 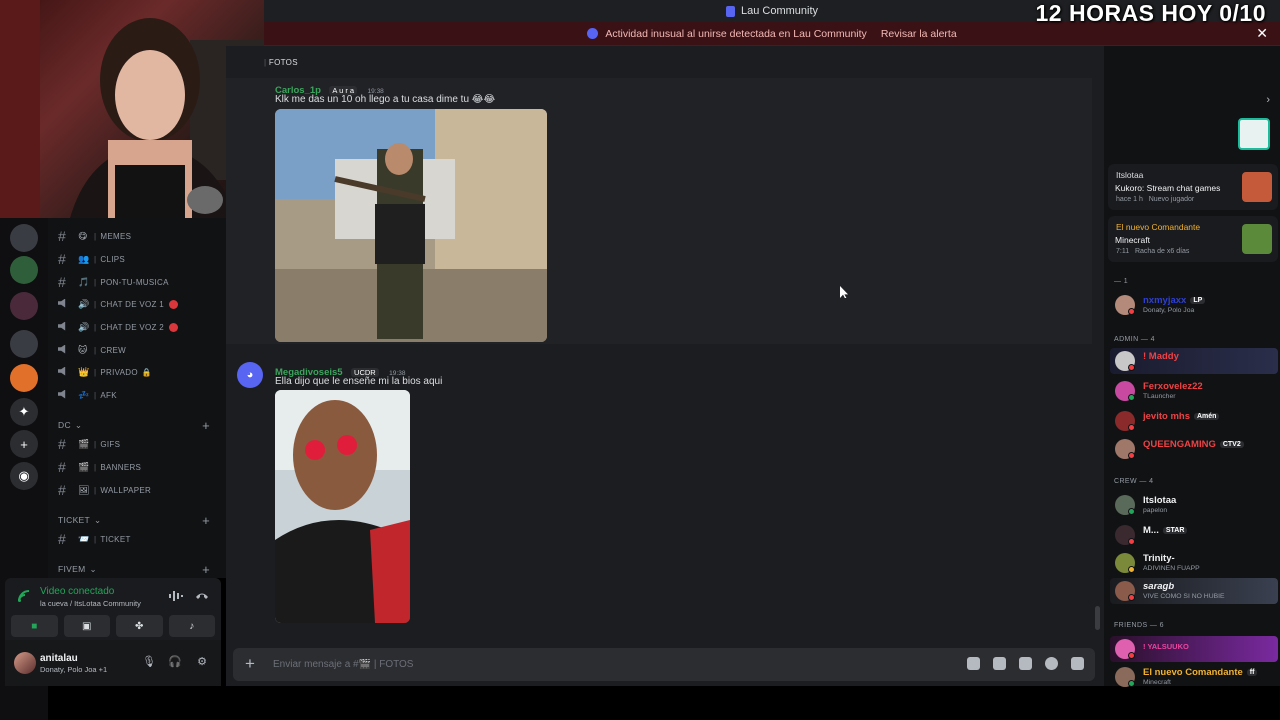 What do you see at coordinates (250, 375) in the screenshot?
I see `author-avatar: ◕` at bounding box center [250, 375].